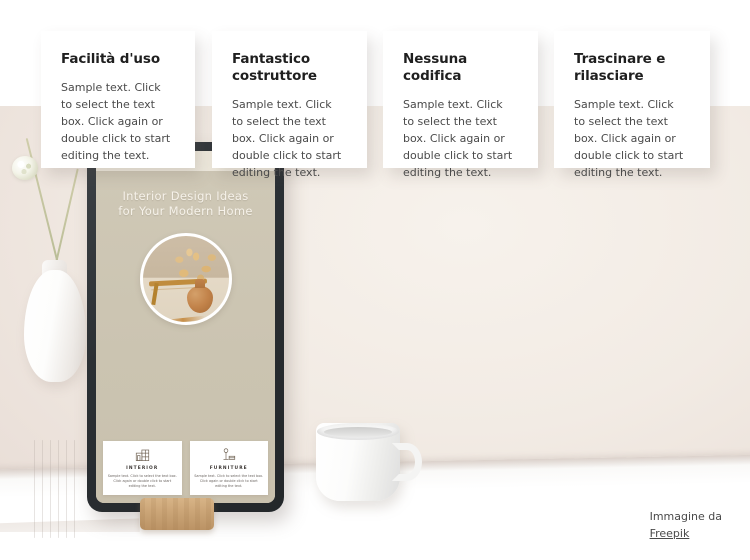 Image resolution: width=750 pixels, height=560 pixels. Describe the element at coordinates (55, 404) in the screenshot. I see `vase-body` at that location.